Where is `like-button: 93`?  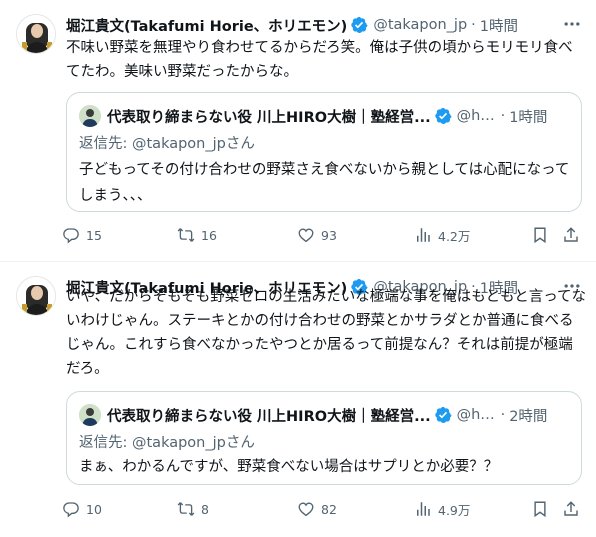
like-button: 93 is located at coordinates (317, 235).